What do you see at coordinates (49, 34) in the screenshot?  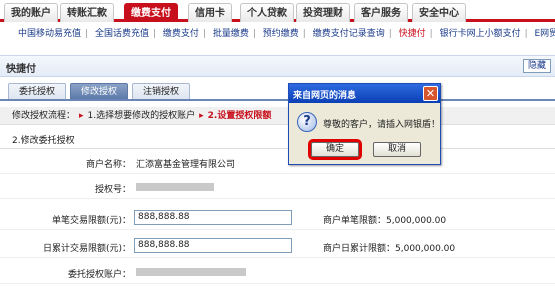 I see `subnav-mobile-recharge: 中国移动易充值` at bounding box center [49, 34].